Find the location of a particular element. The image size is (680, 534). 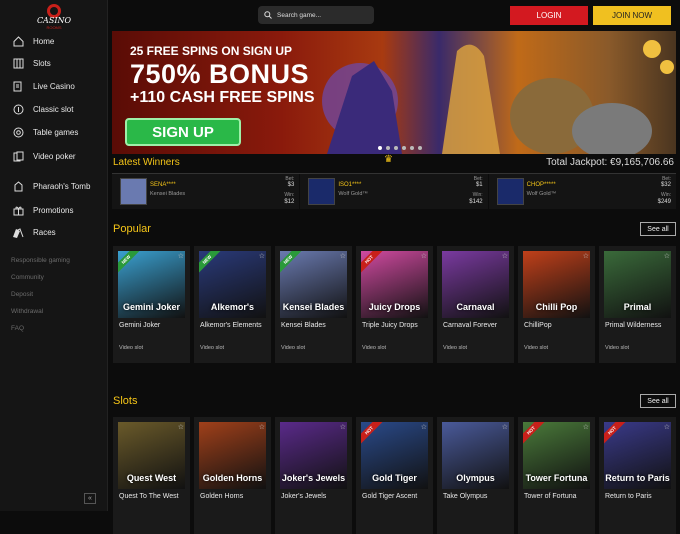

link-faq: FAQ is located at coordinates (17, 328).